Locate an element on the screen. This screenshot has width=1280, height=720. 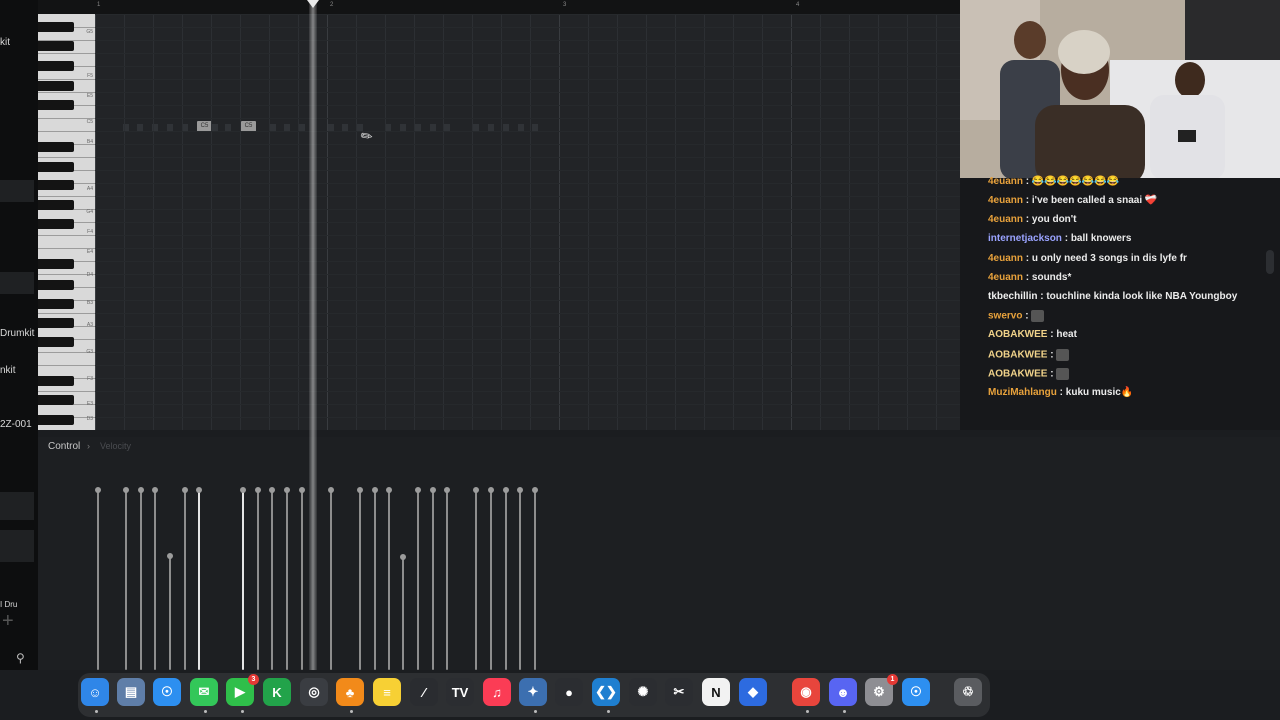
chrome-icon: ◉ is located at coordinates (806, 692).